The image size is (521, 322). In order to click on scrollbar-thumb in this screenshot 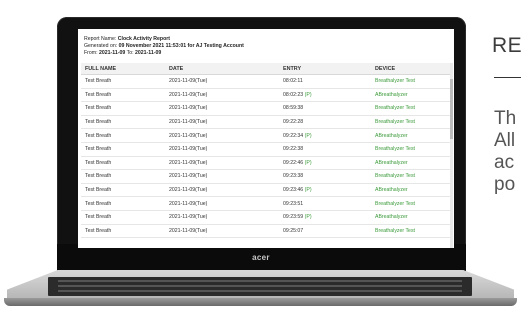, I will do `click(451, 109)`.